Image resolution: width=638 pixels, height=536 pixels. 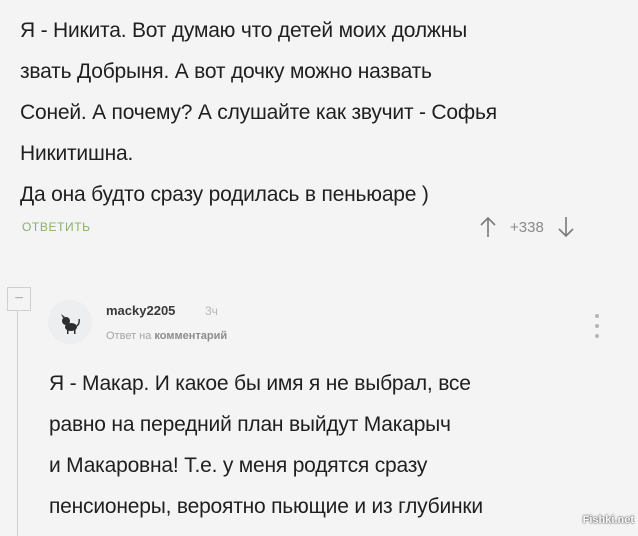 I want to click on comment-line: Никитишна., so click(x=77, y=153).